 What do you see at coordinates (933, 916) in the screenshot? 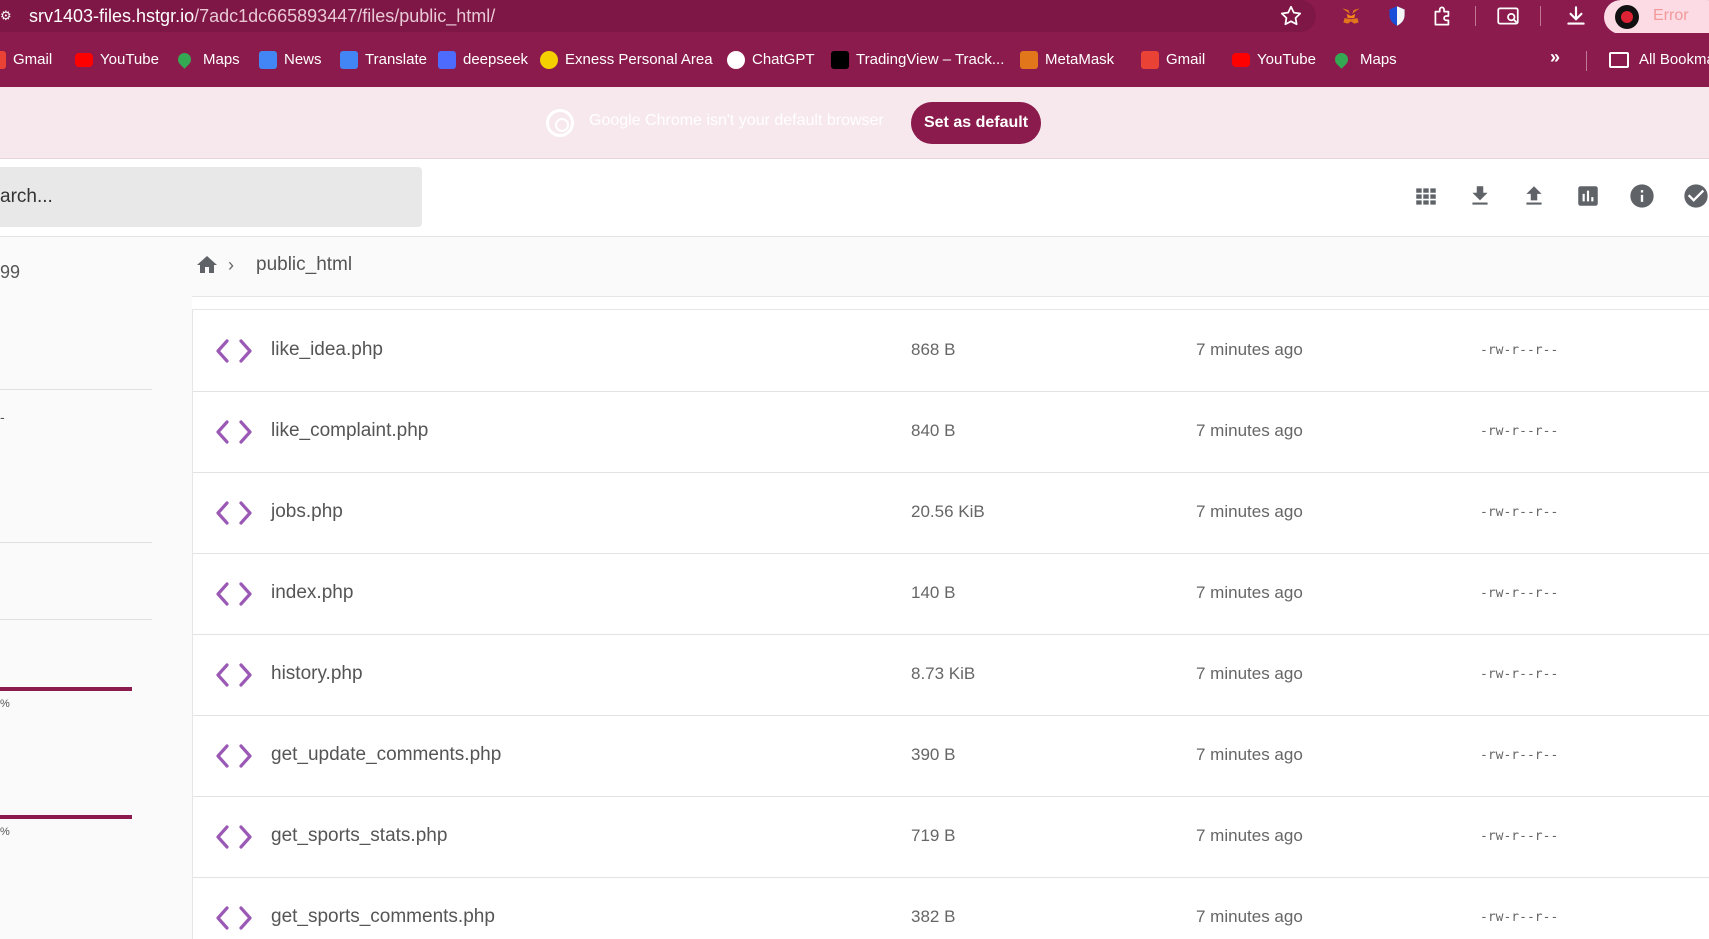
I see `file-size: 382 B` at bounding box center [933, 916].